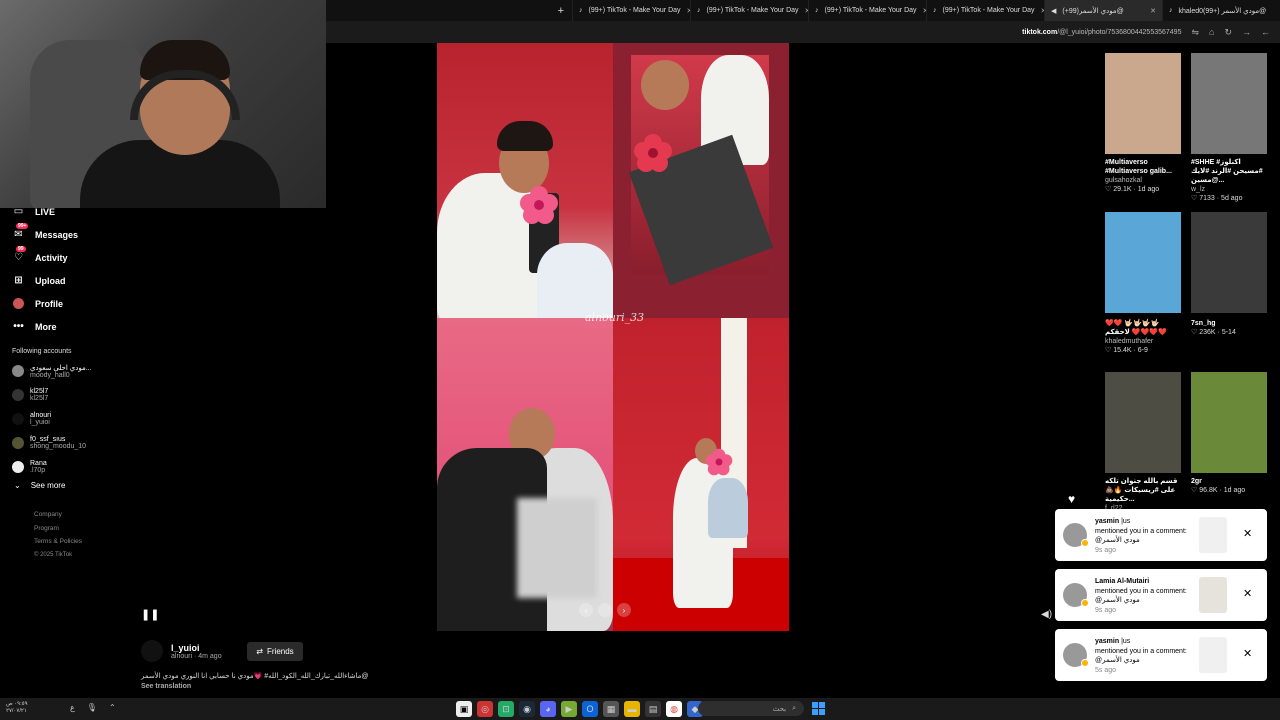 Image resolution: width=1280 pixels, height=720 pixels. Describe the element at coordinates (67, 303) in the screenshot. I see `sidebar-item-profile: Profile` at that location.